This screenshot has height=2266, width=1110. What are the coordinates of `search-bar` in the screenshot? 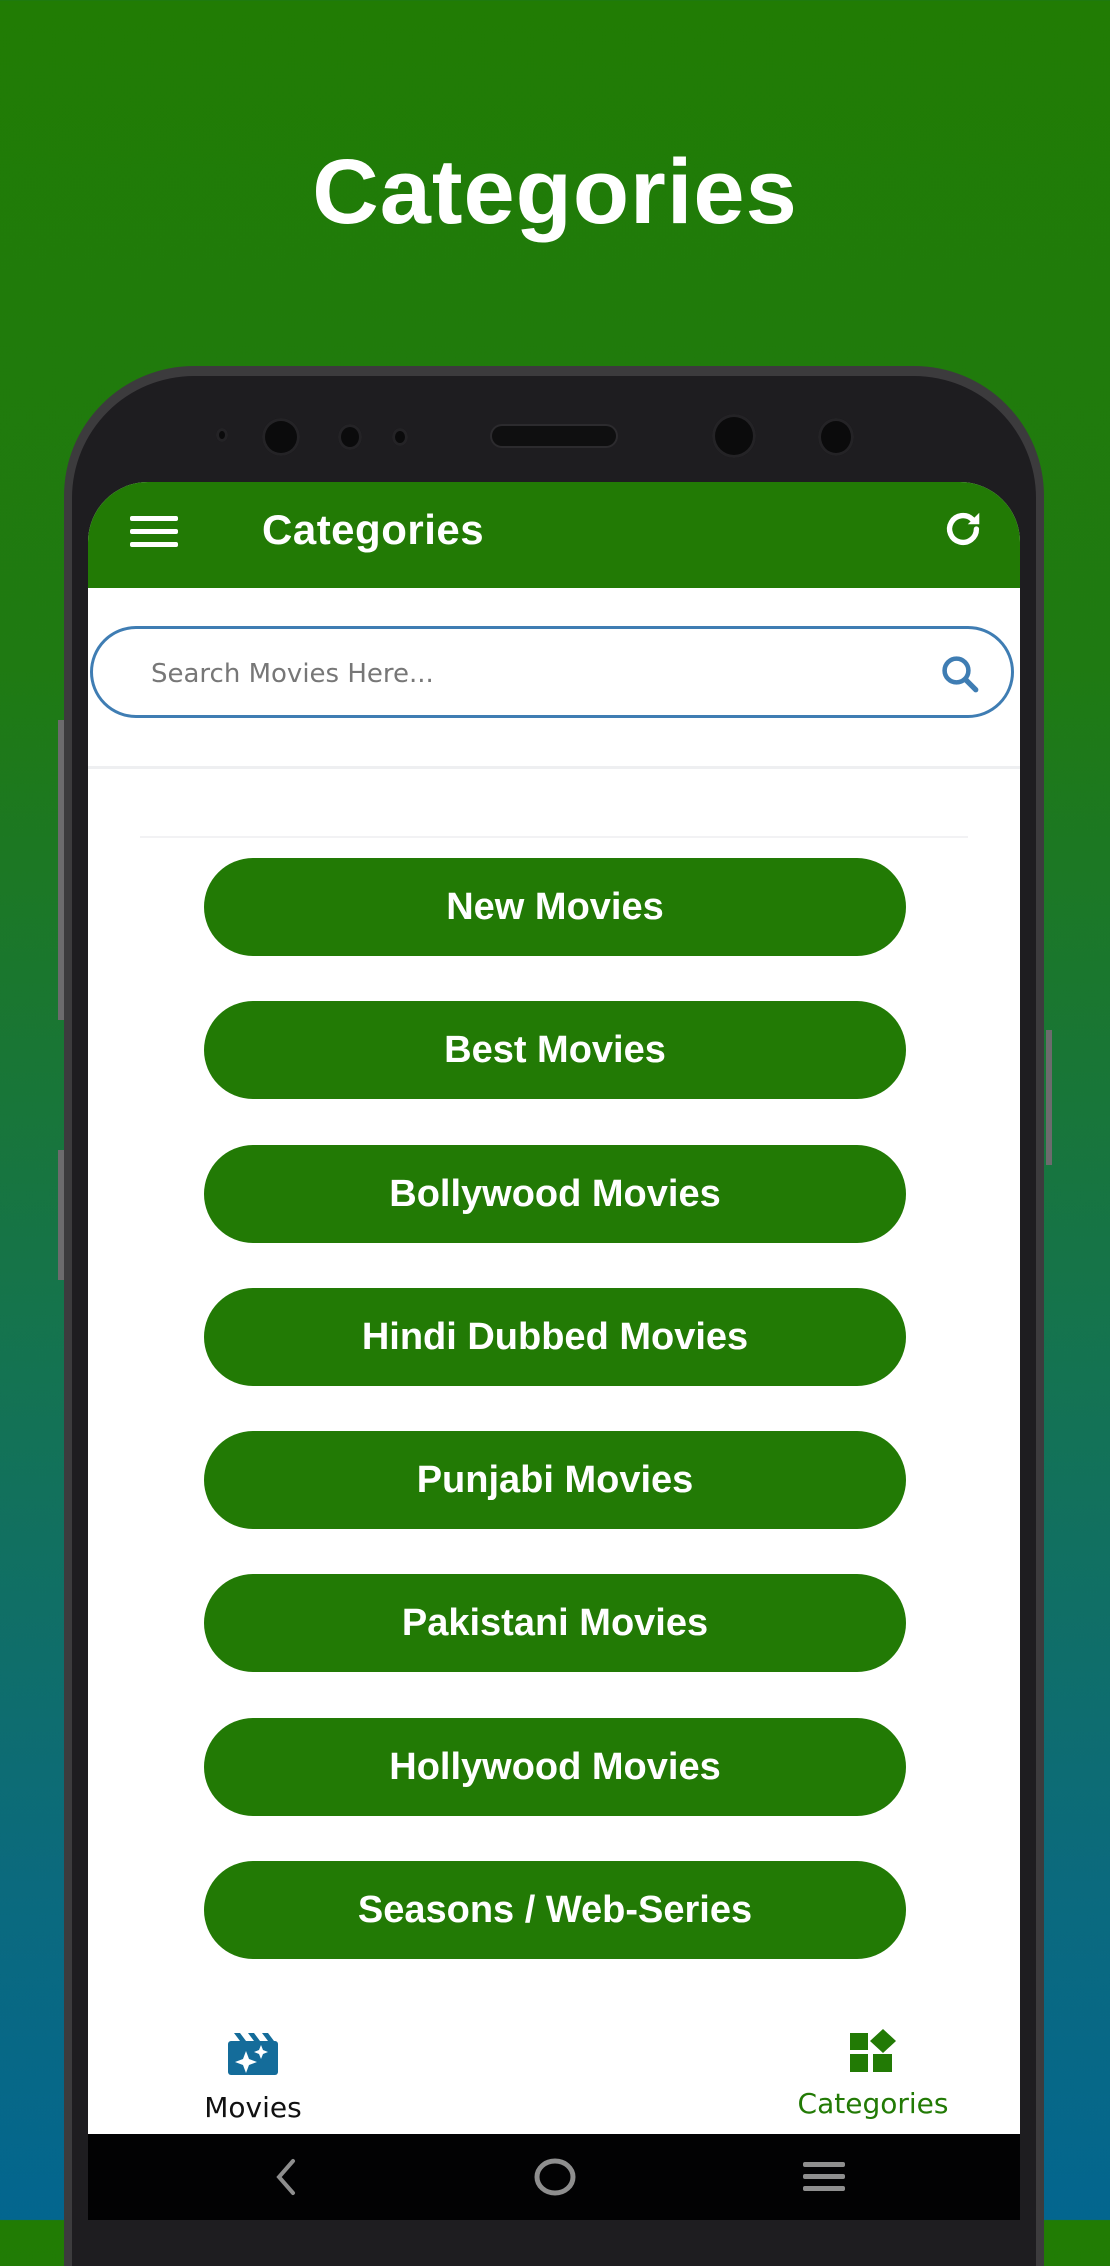 It's located at (552, 672).